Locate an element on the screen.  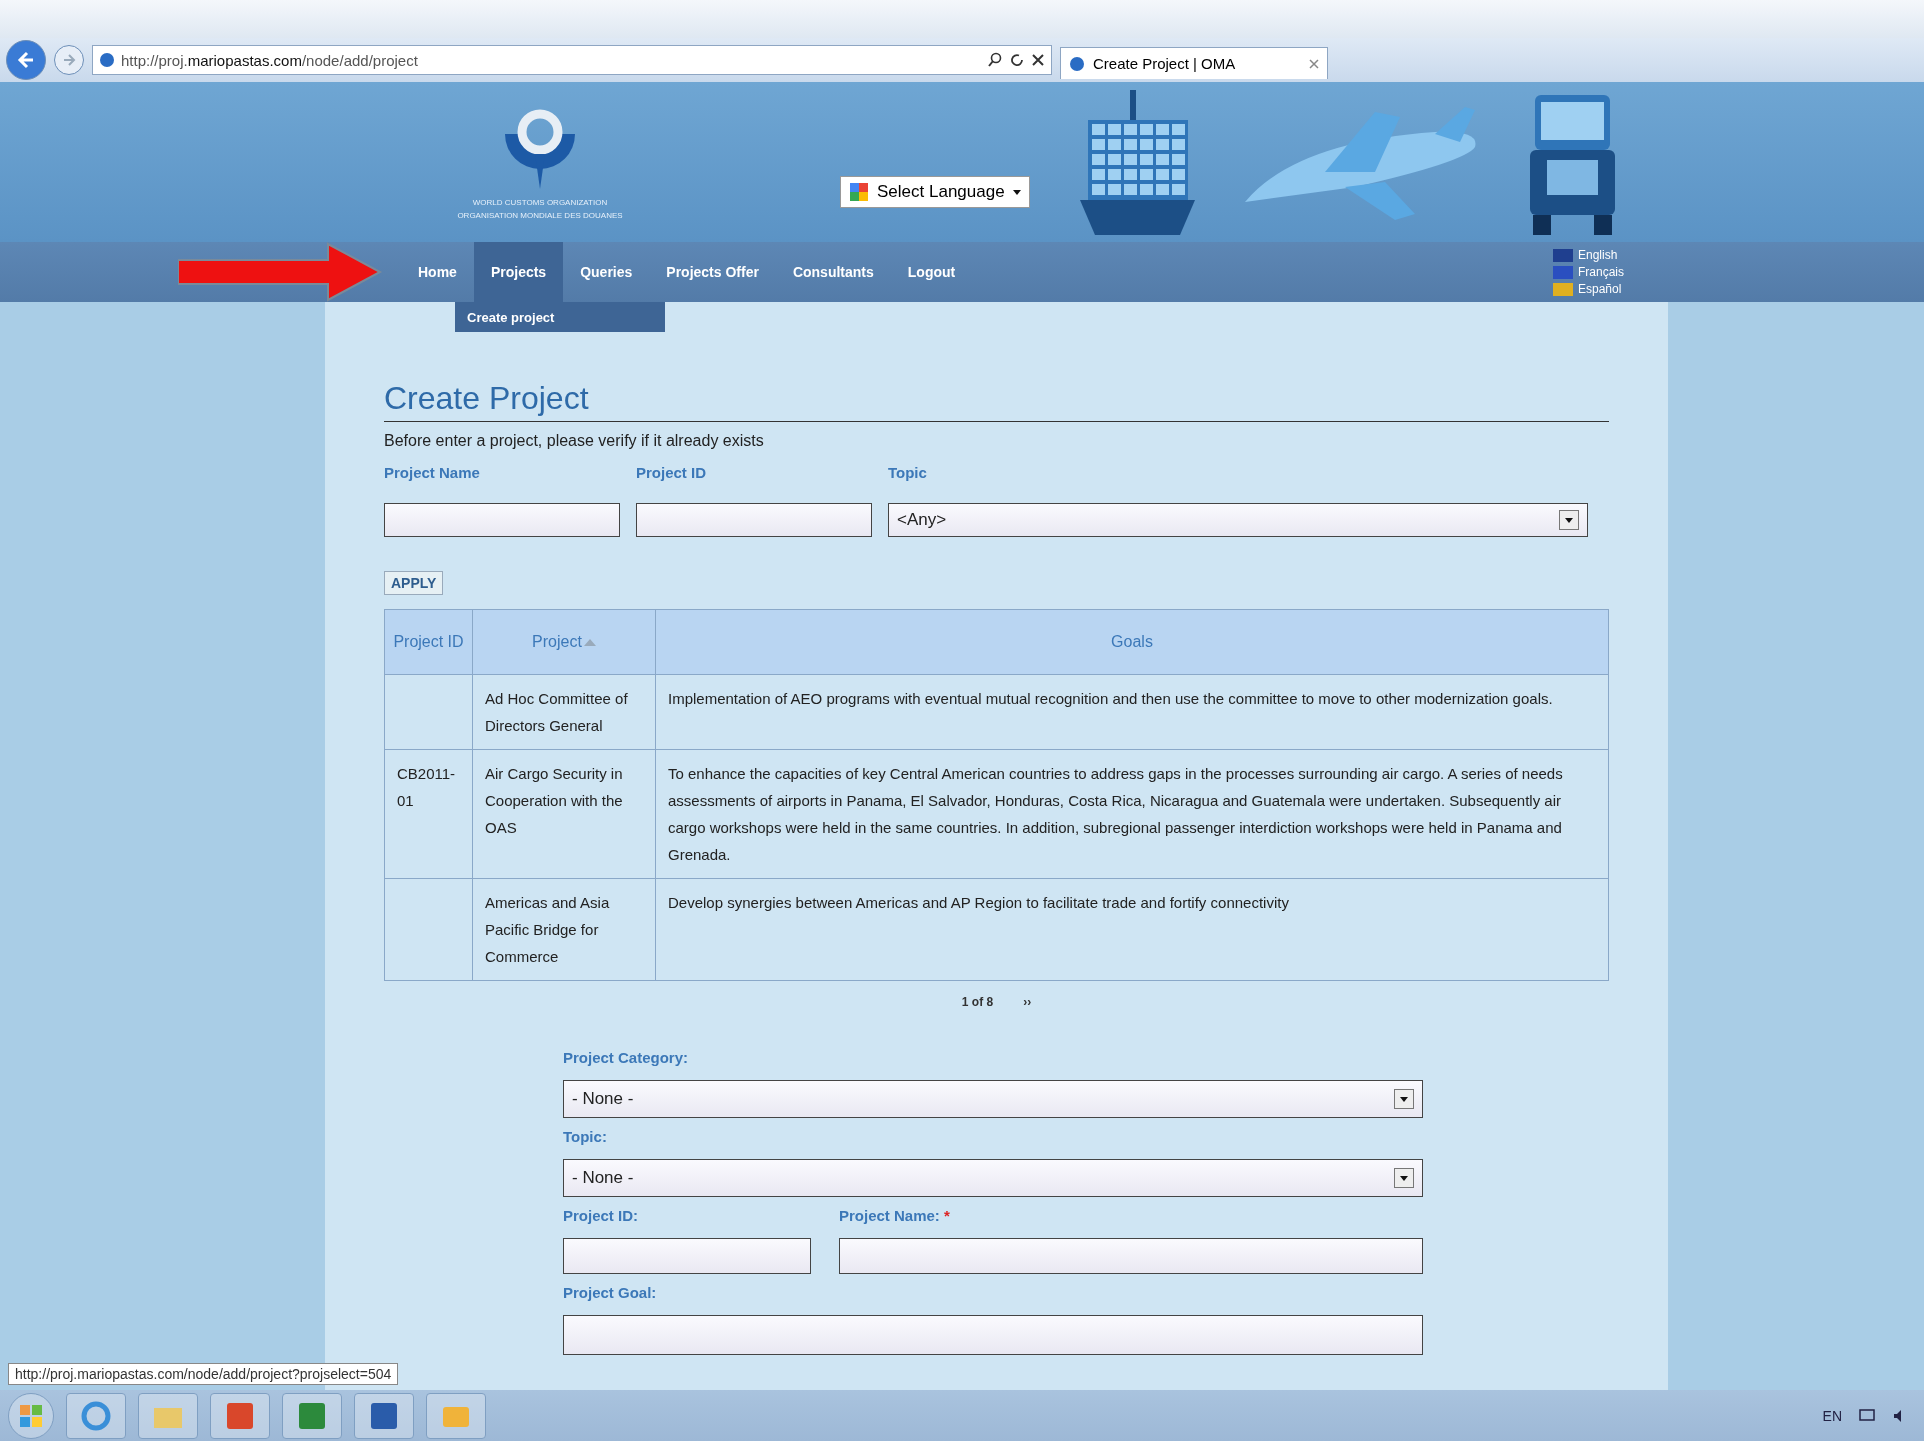
column-header: Goals is located at coordinates (1132, 642).